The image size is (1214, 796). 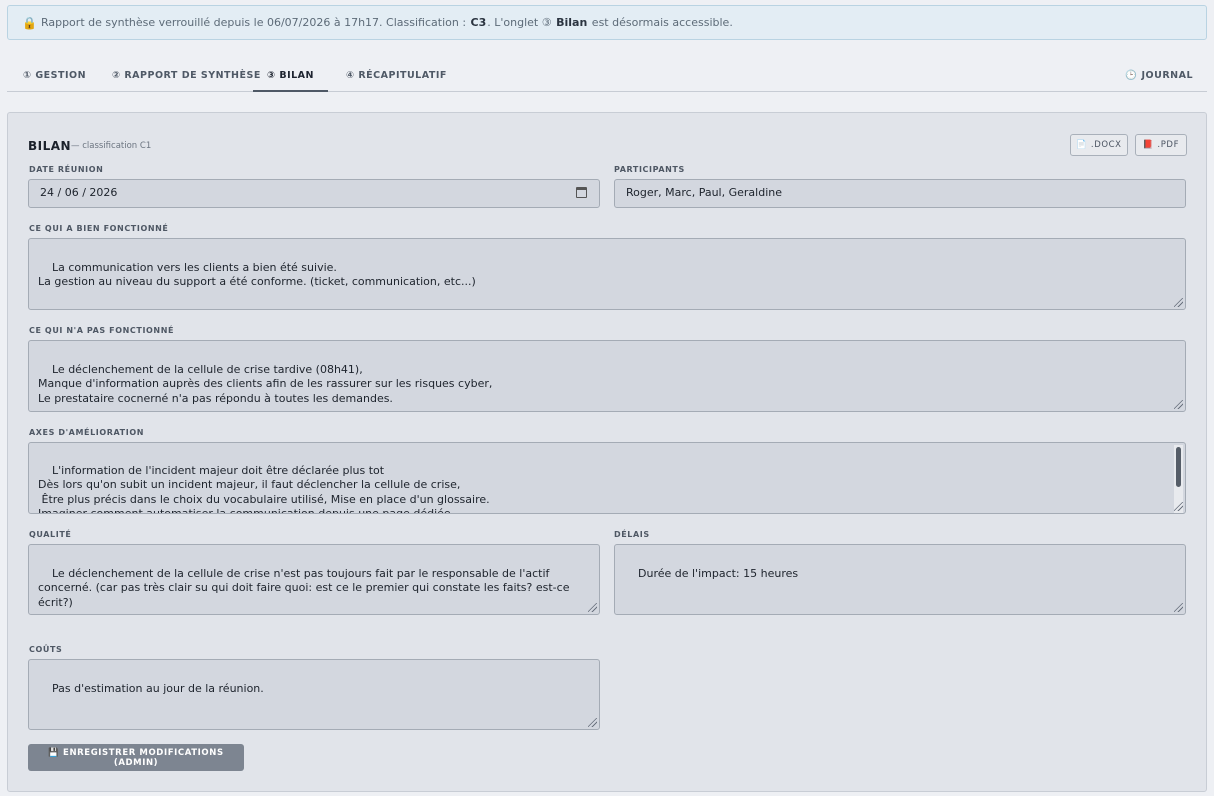 I want to click on participants-label: PARTICIPANTS, so click(x=649, y=169).